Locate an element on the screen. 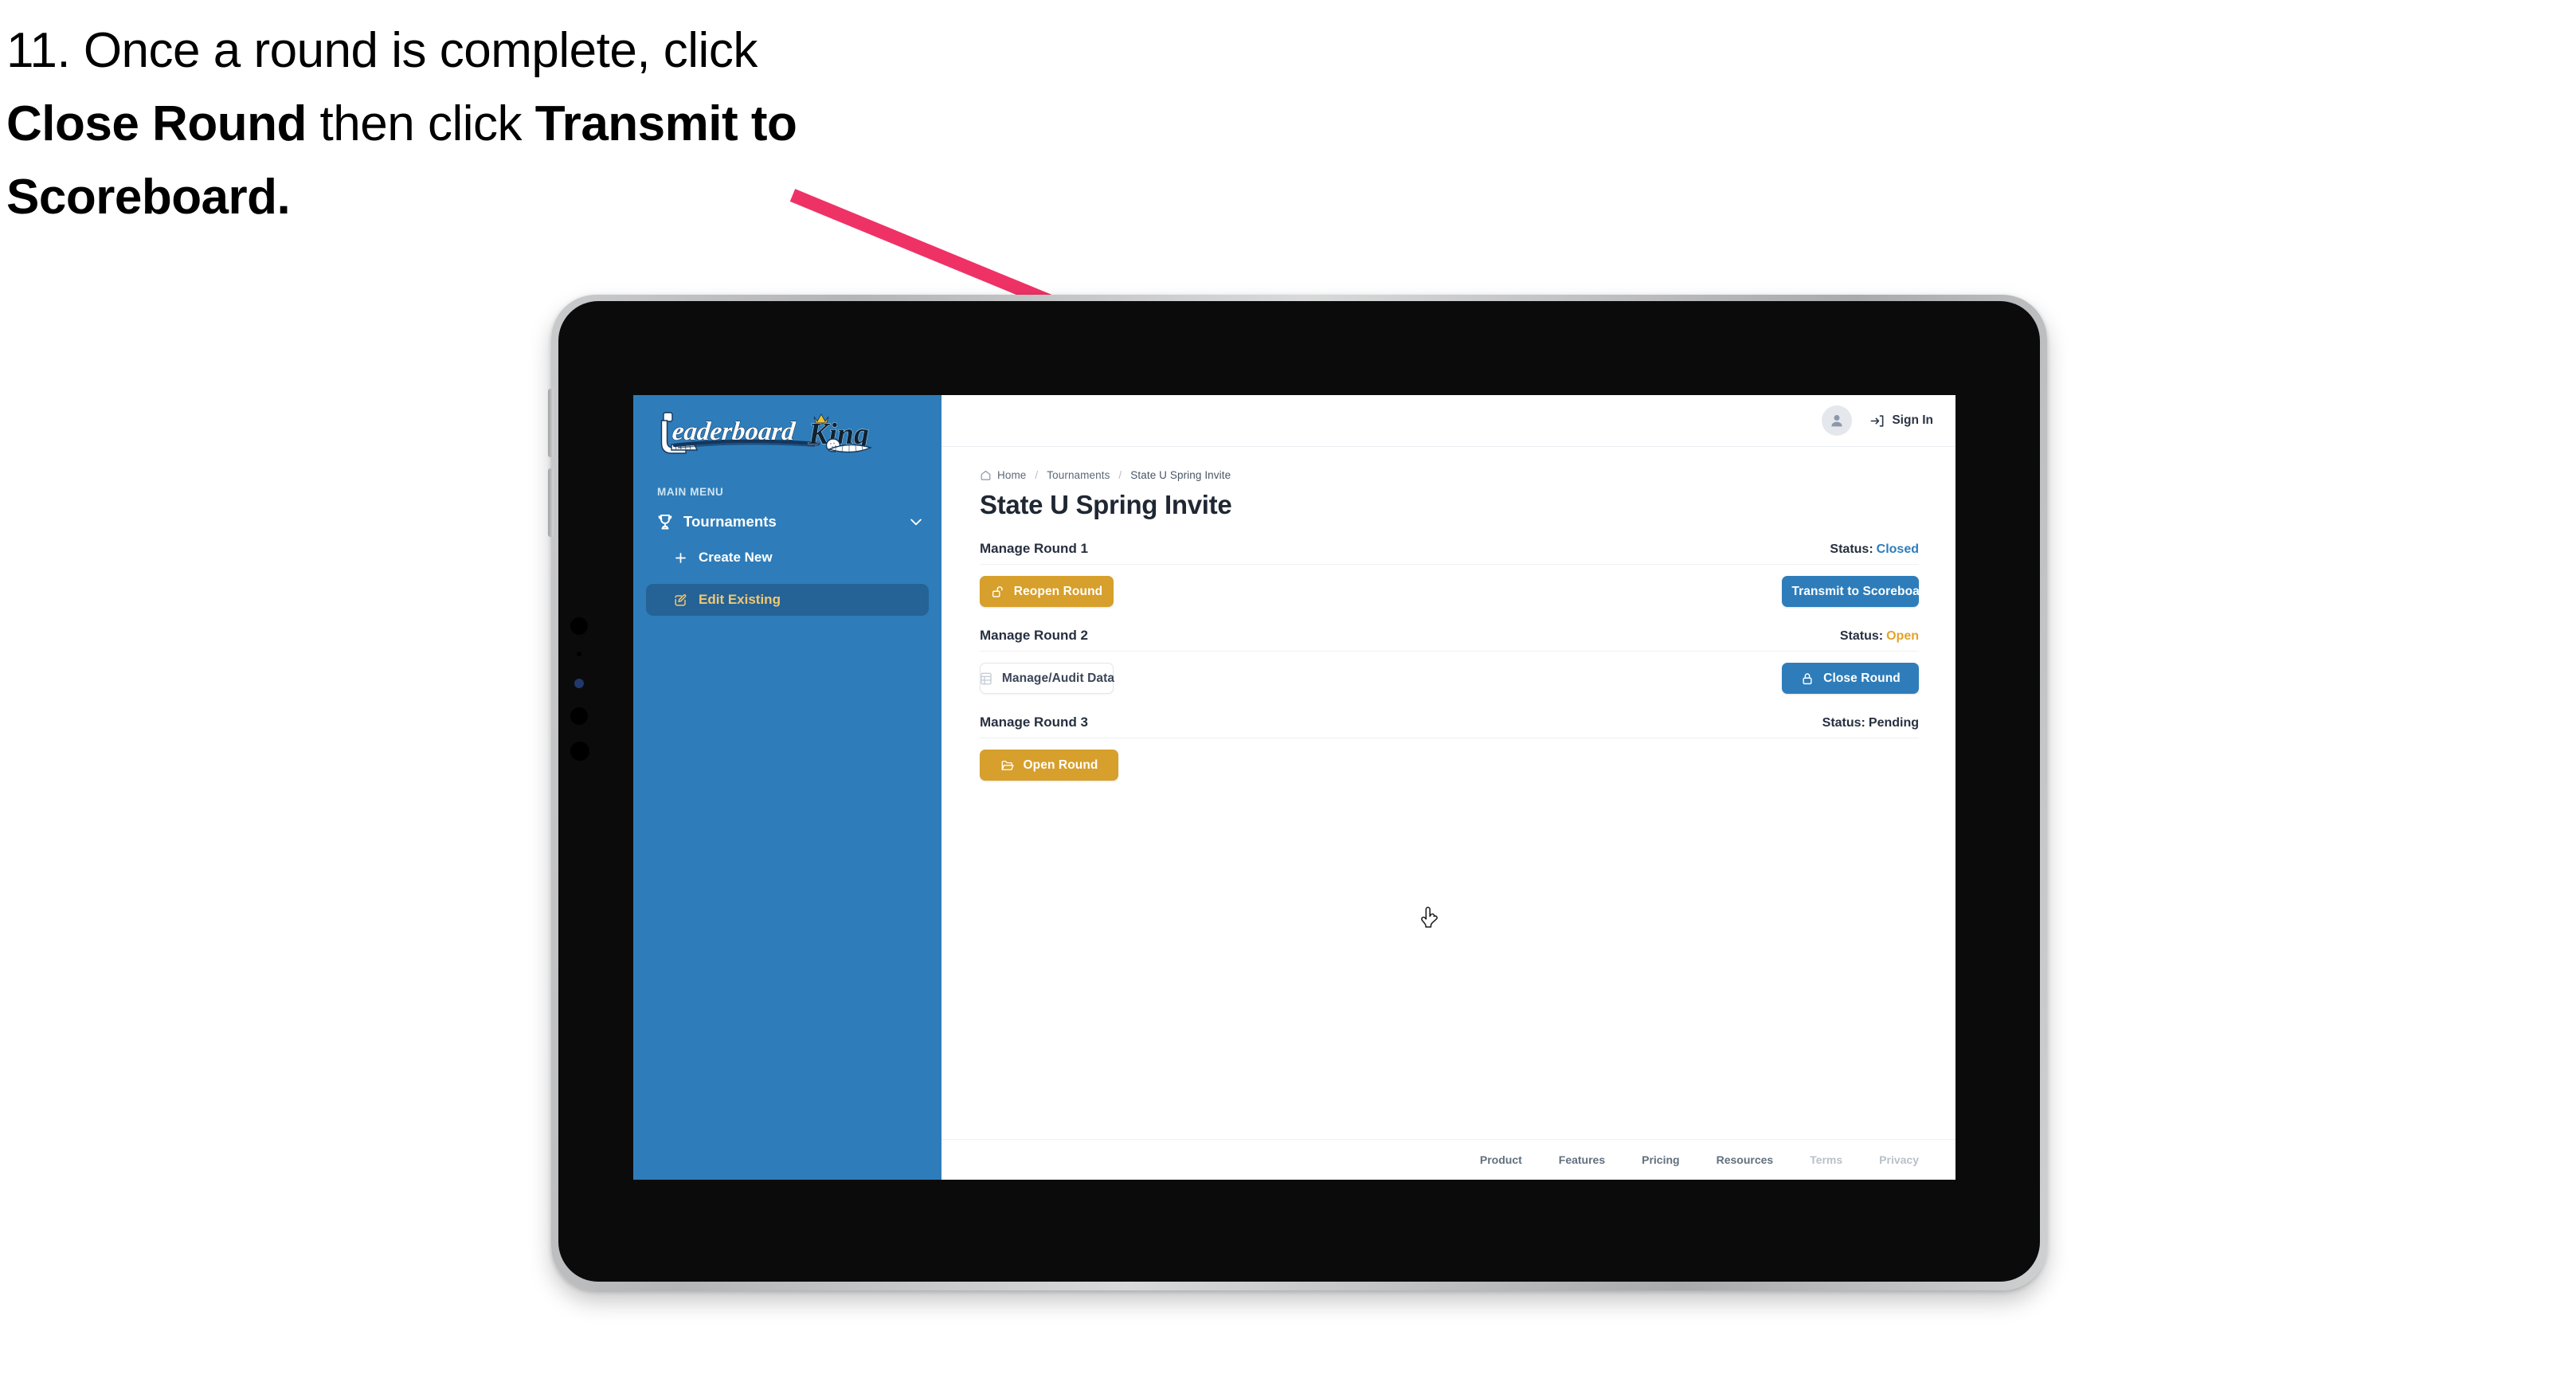  footer-link-pricing: Pricing is located at coordinates (1660, 1159).